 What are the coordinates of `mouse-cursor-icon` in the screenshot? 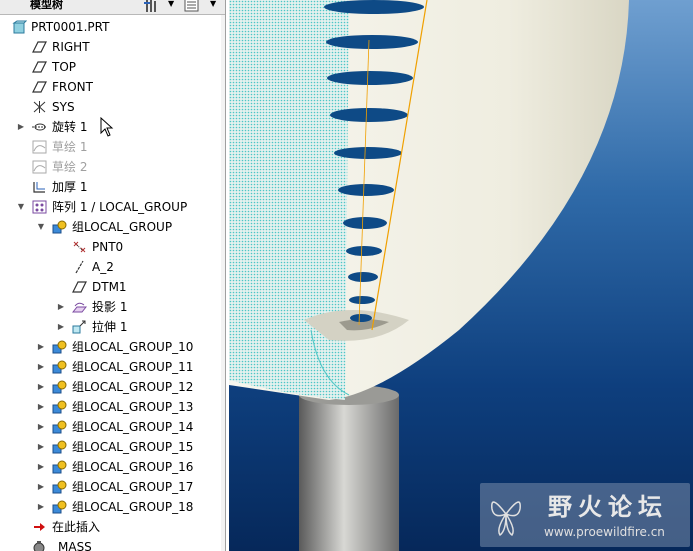 It's located at (107, 127).